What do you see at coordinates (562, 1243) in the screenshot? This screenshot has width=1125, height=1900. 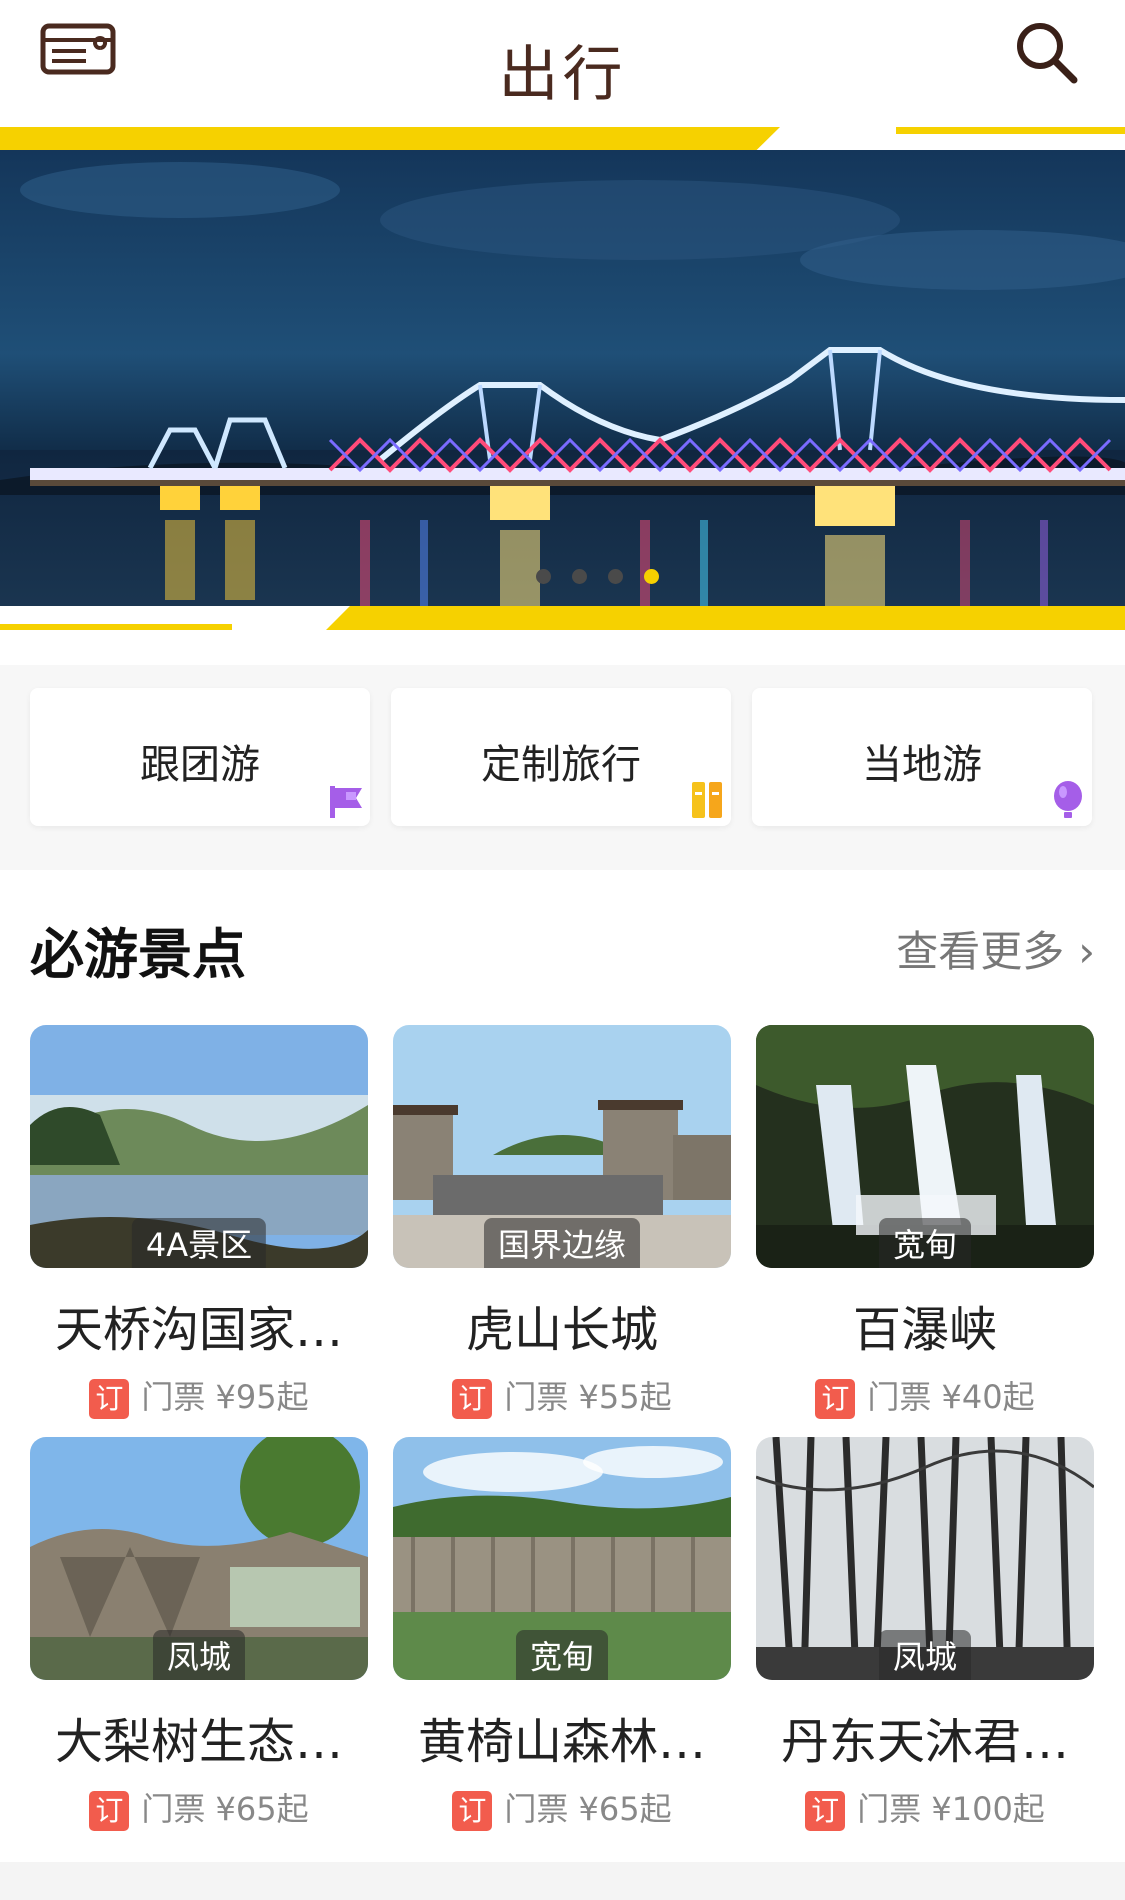 I see `spot-tag: 国界边缘` at bounding box center [562, 1243].